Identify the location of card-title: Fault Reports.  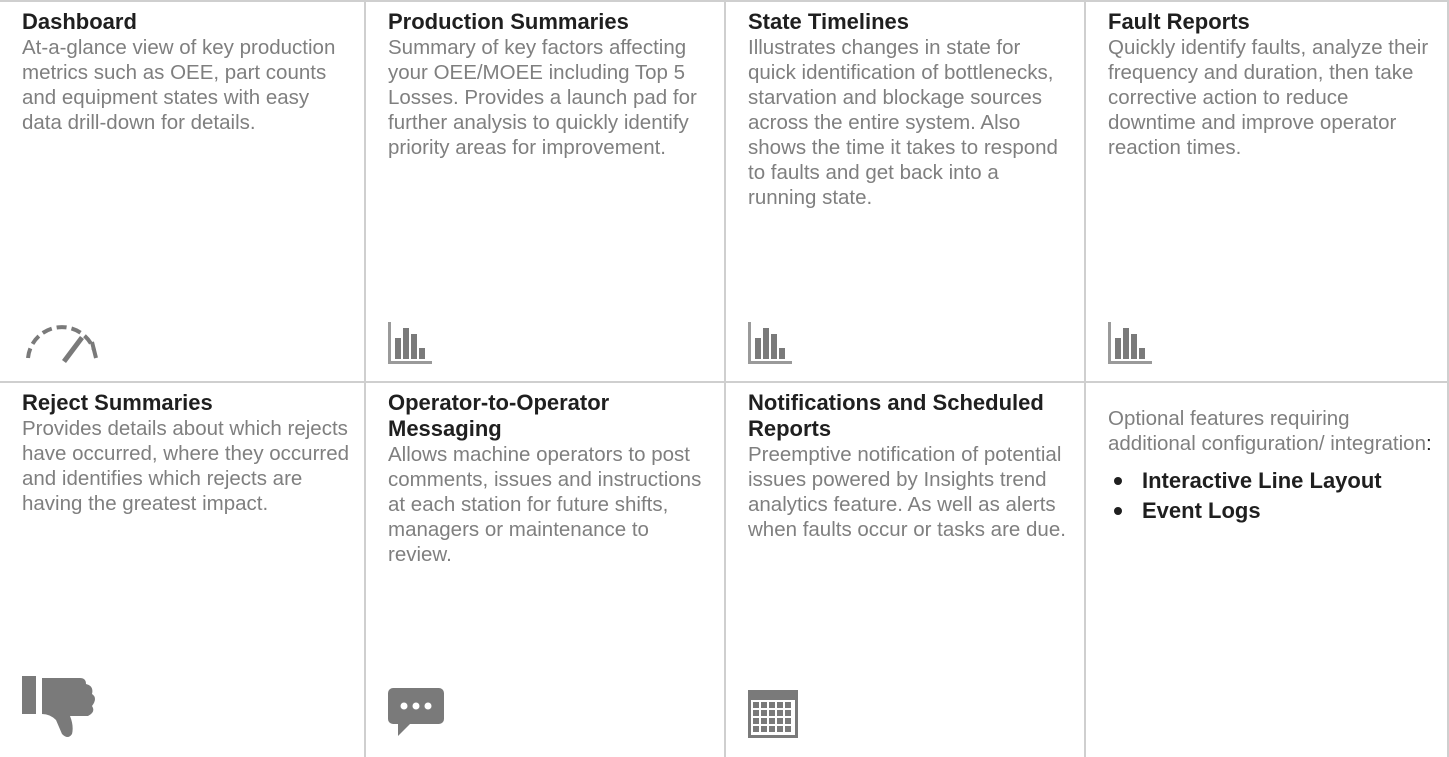
(1179, 21).